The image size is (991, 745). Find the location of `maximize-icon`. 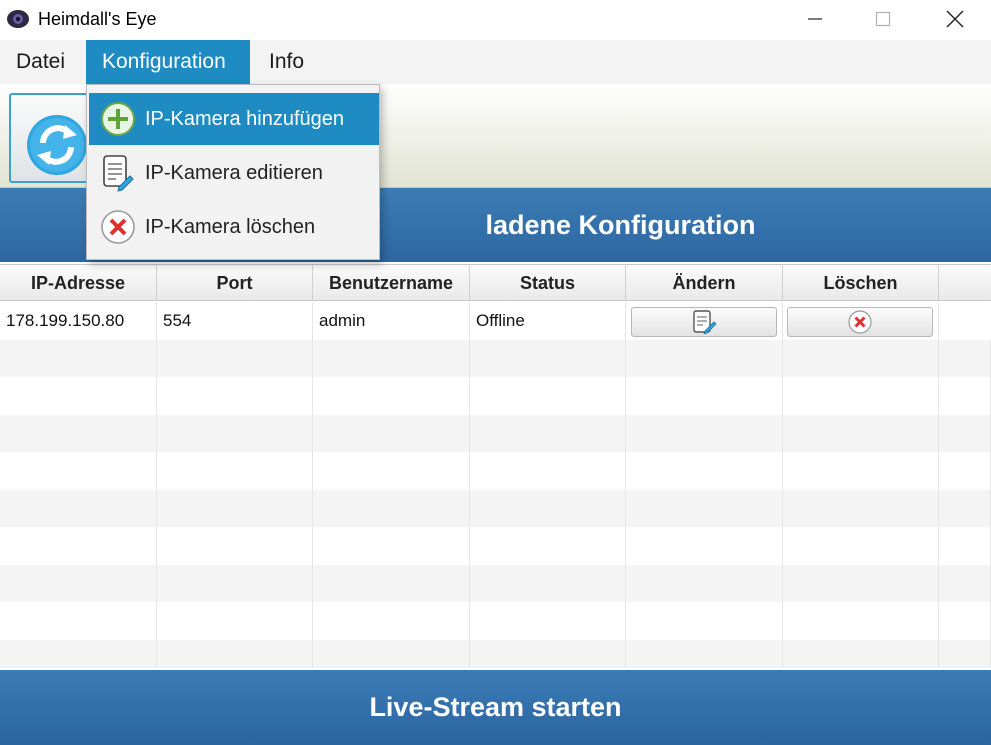

maximize-icon is located at coordinates (883, 19).